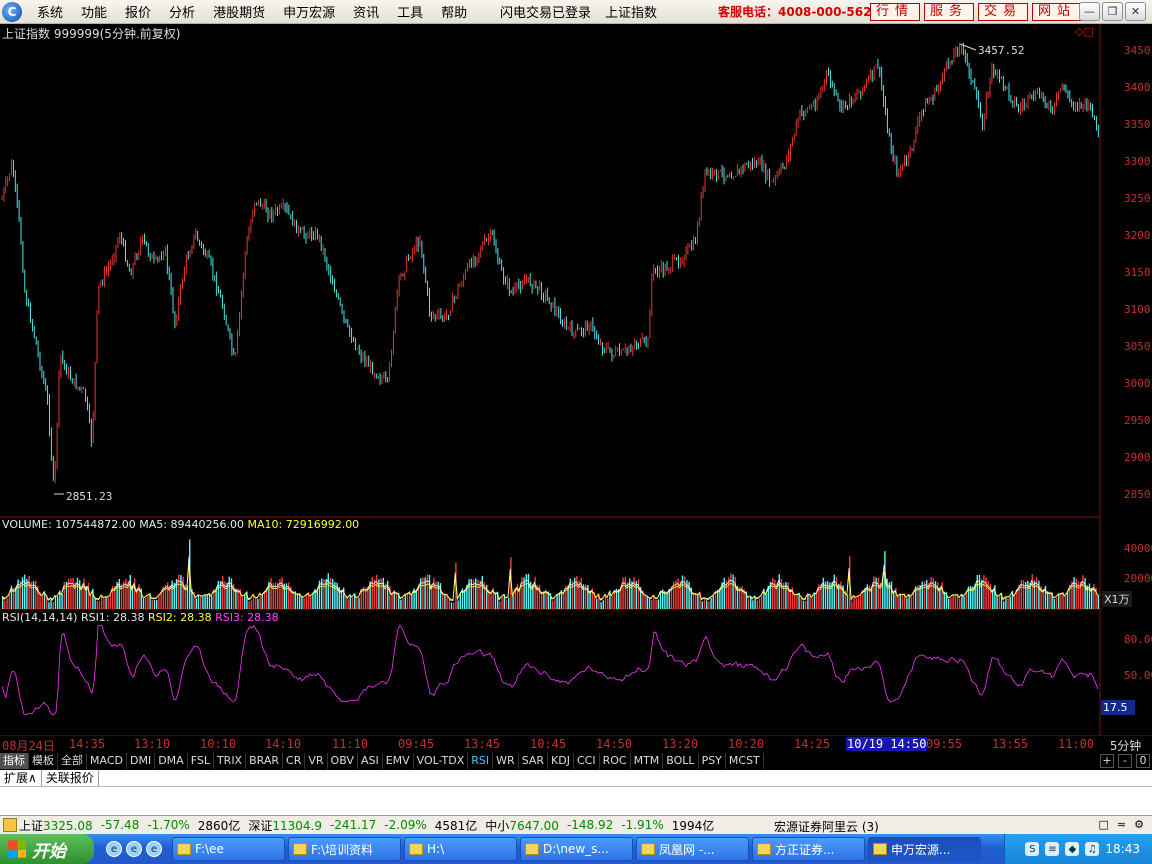 The width and height of the screenshot is (1152, 864). What do you see at coordinates (56, 825) in the screenshot?
I see `sh-index: 上证3325.08` at bounding box center [56, 825].